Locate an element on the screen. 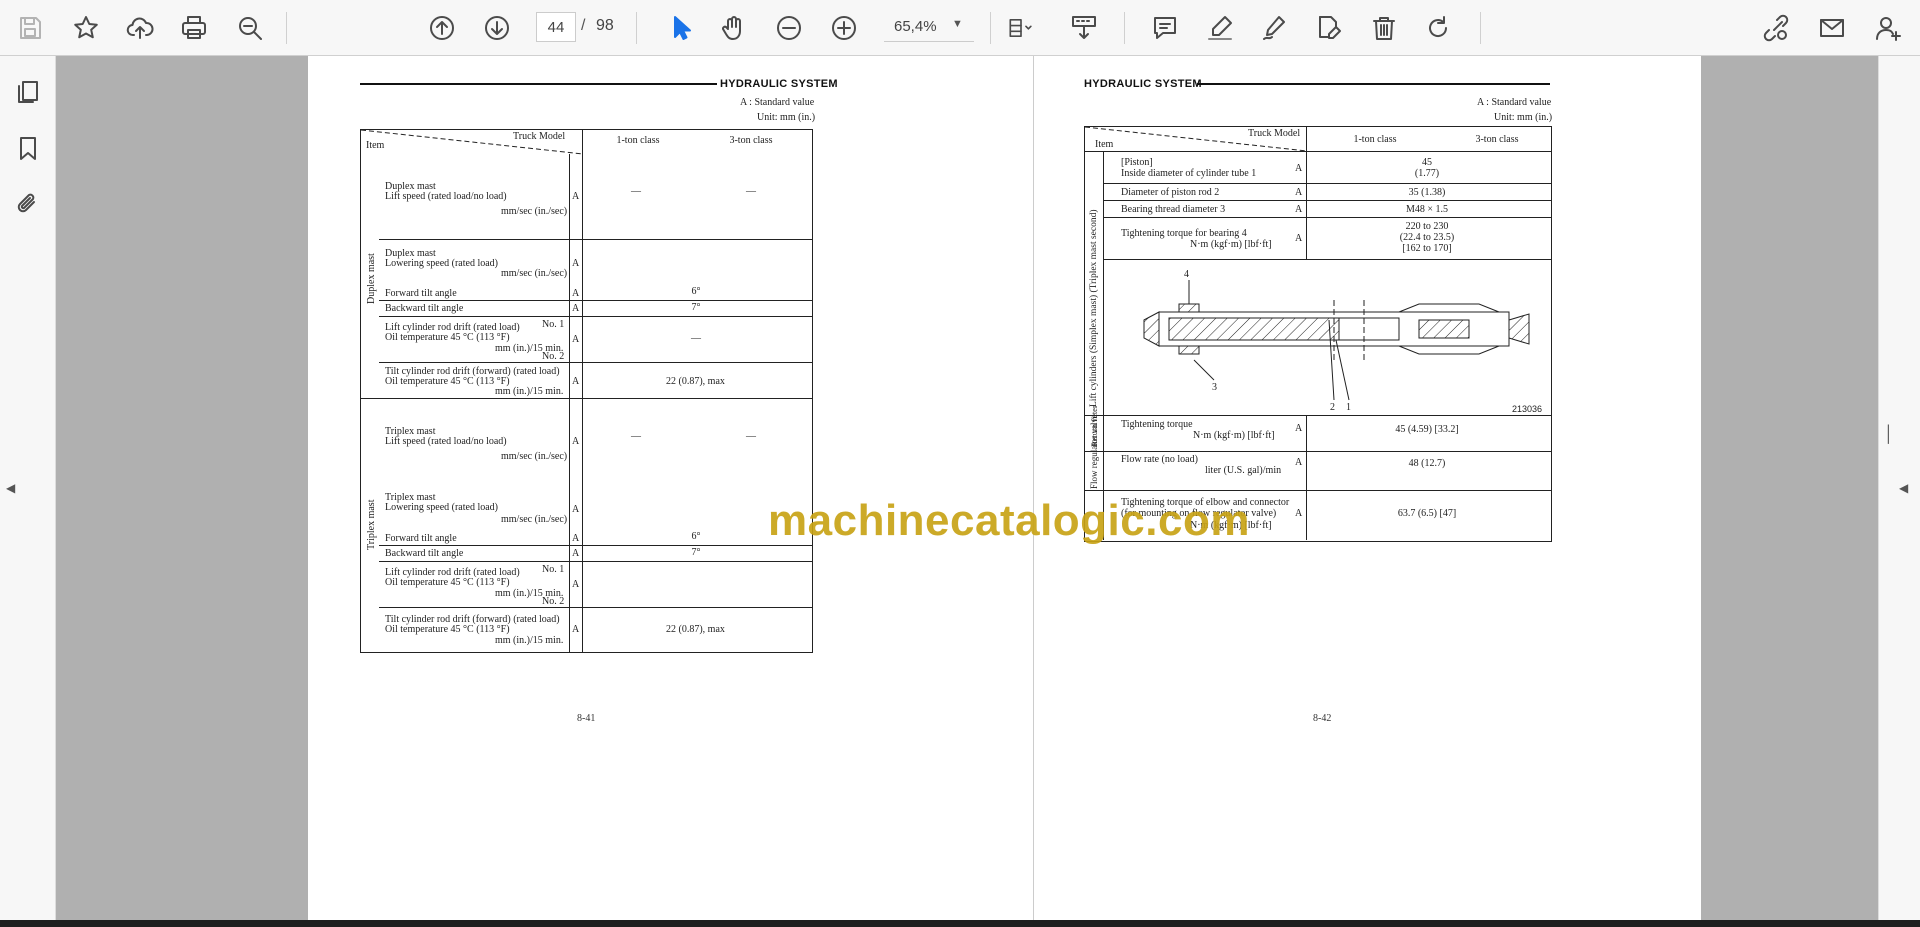  collapse-left-icon: ◀ is located at coordinates (10, 488).